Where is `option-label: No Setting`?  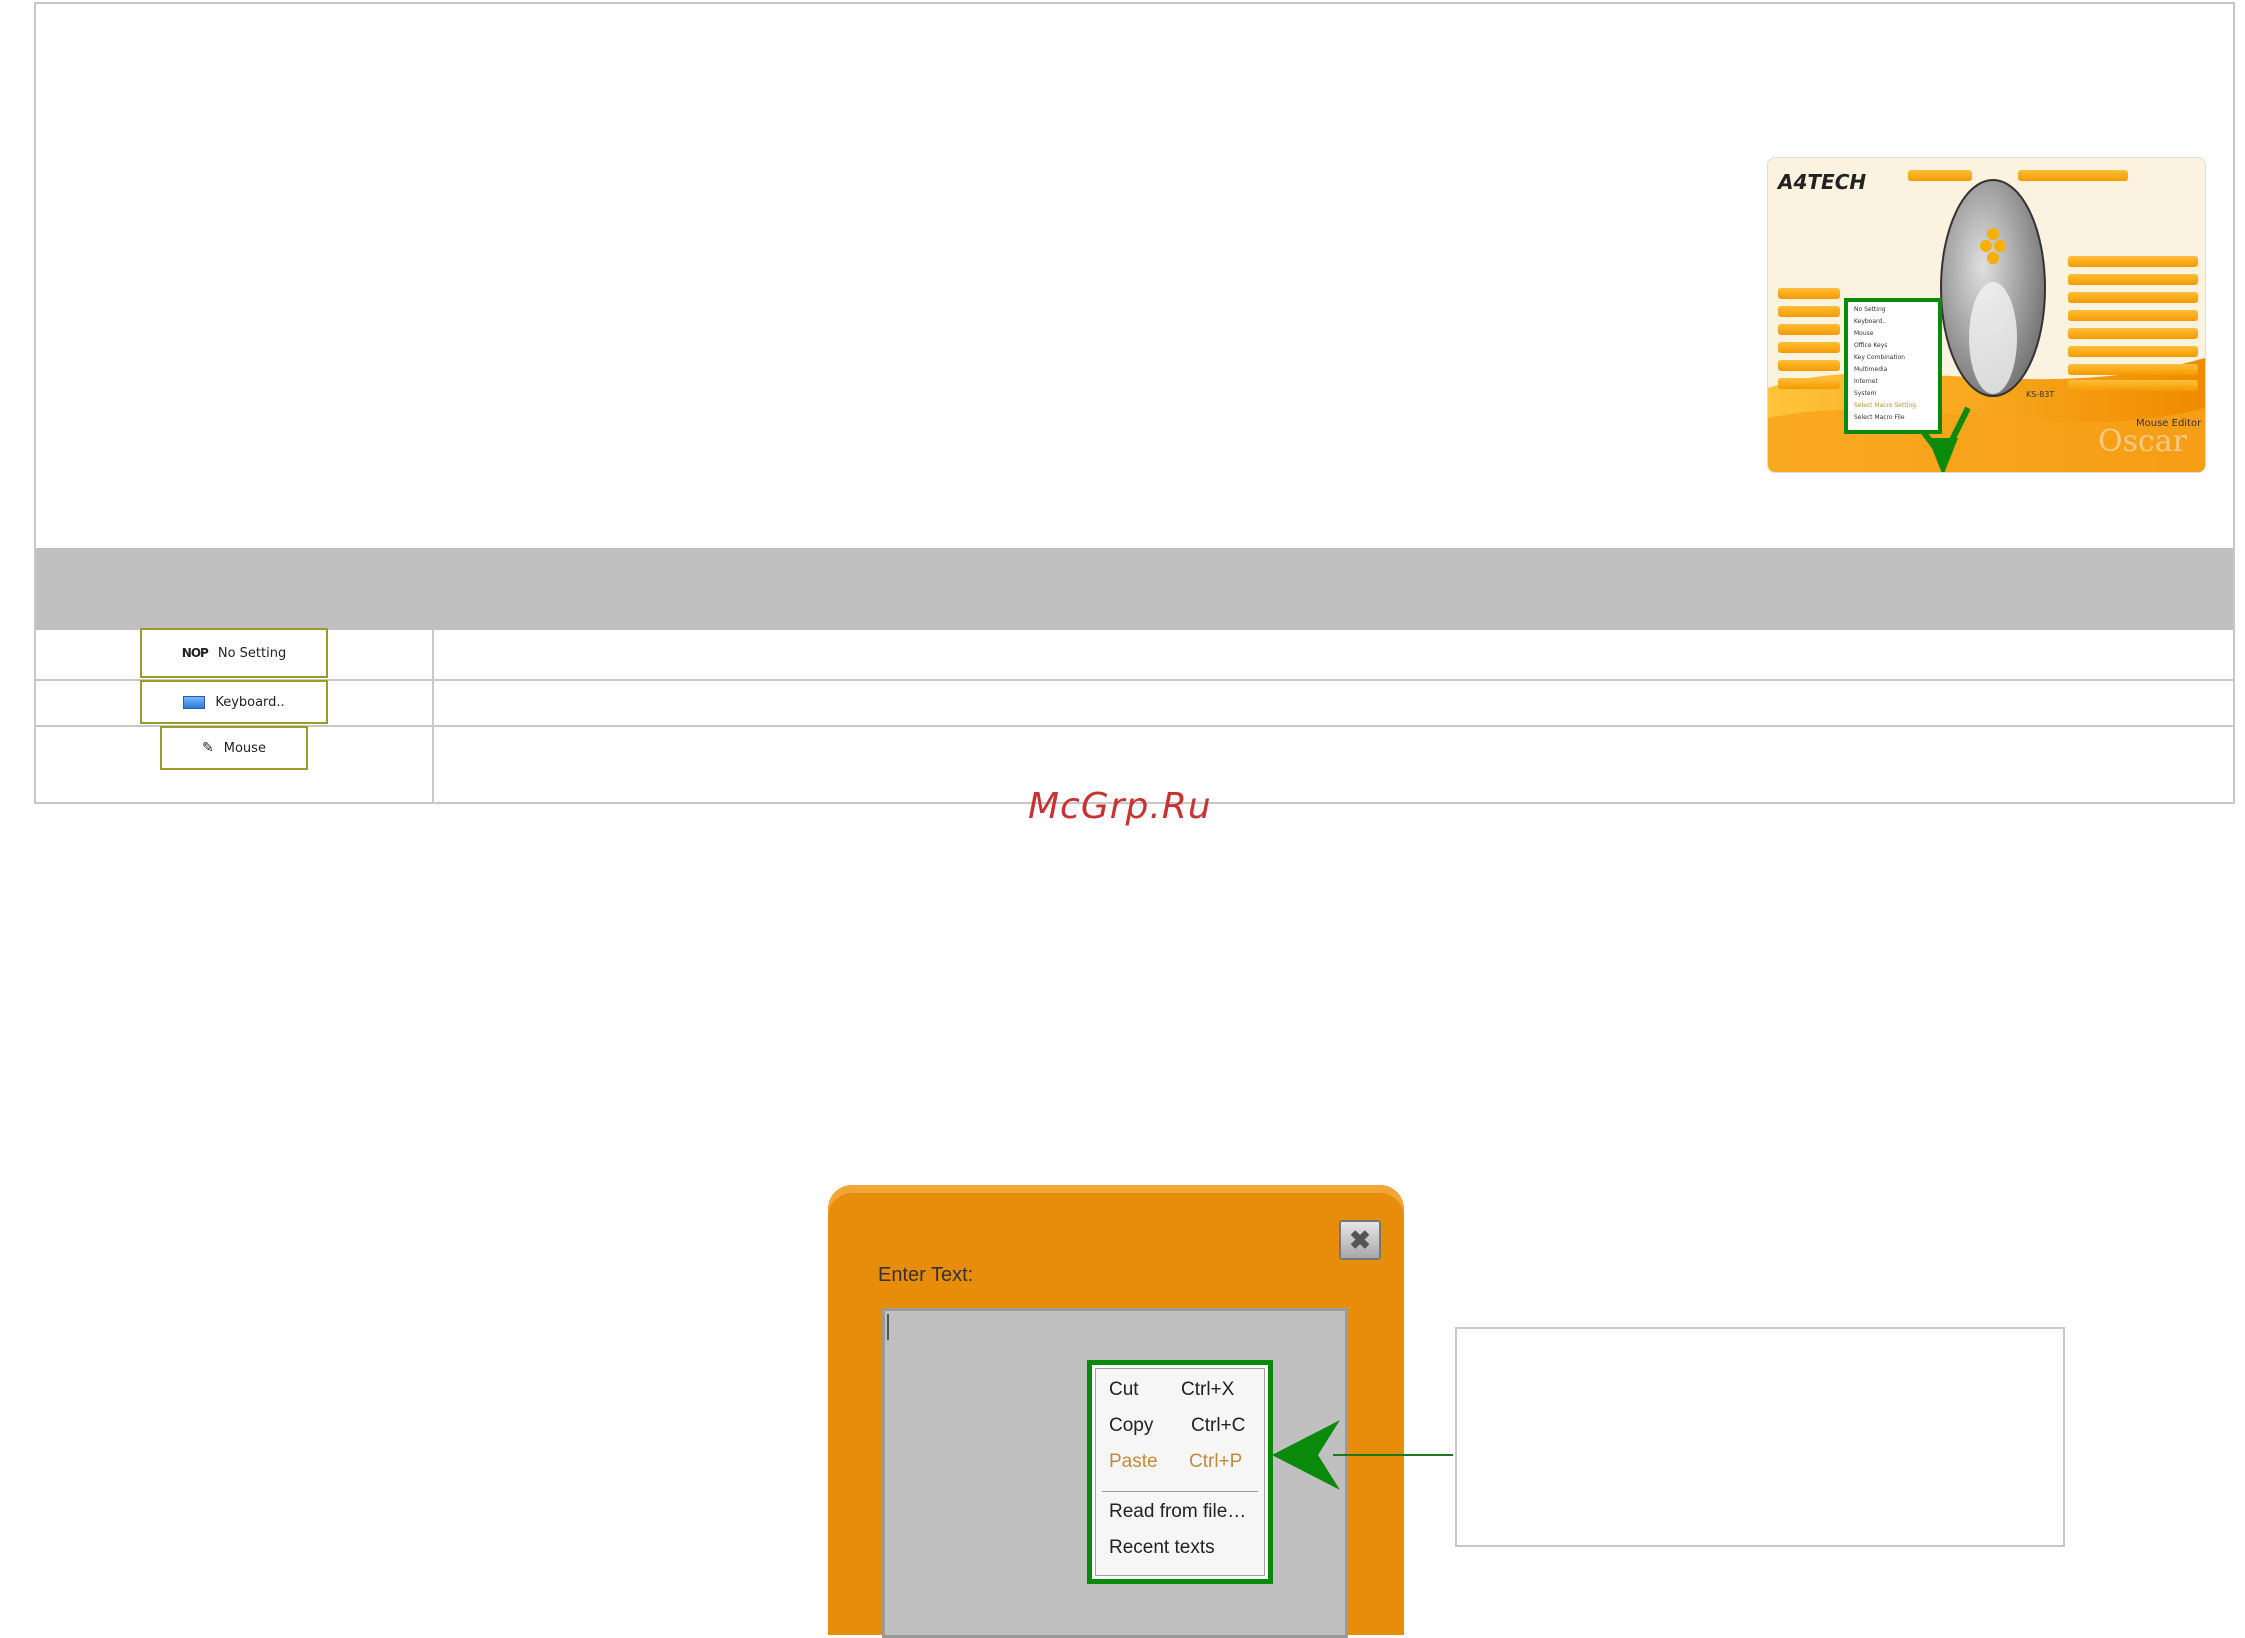 option-label: No Setting is located at coordinates (252, 653).